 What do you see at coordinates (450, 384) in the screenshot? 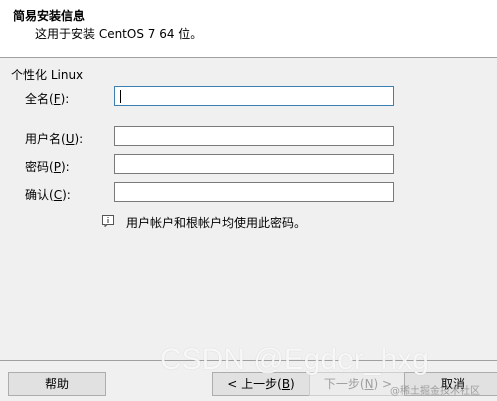
I see `cancel-button: 取消` at bounding box center [450, 384].